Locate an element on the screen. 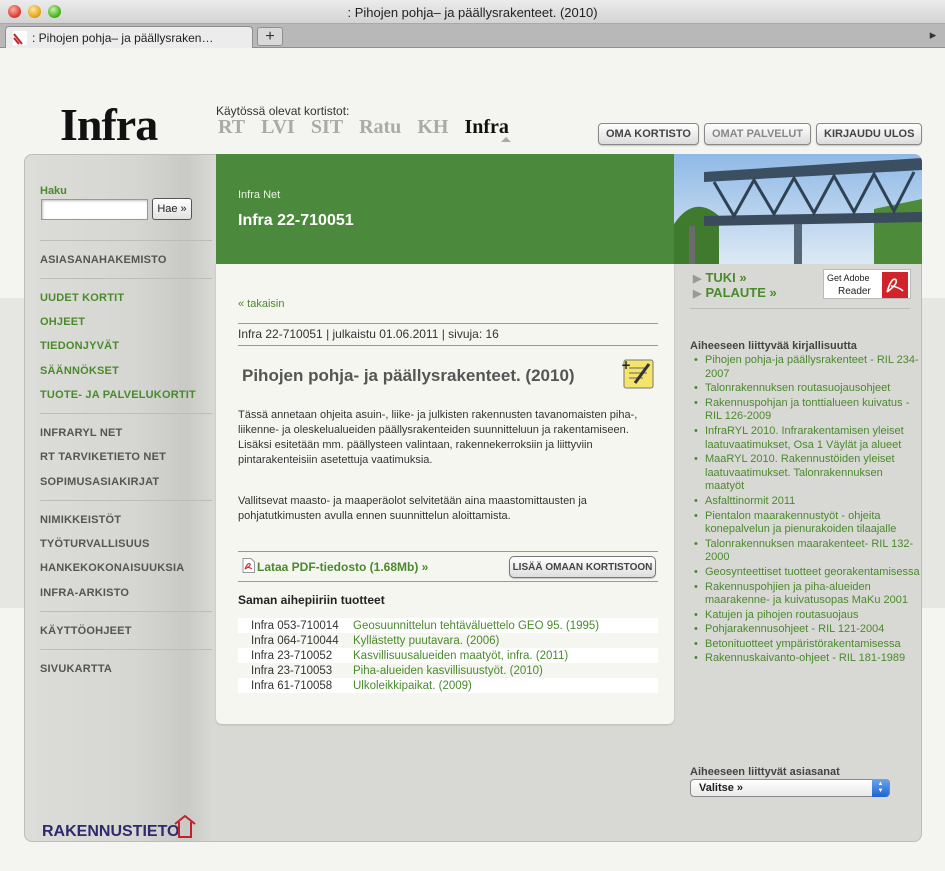 The height and width of the screenshot is (871, 945). nav-ohjeet: OHJEET is located at coordinates (62, 322).